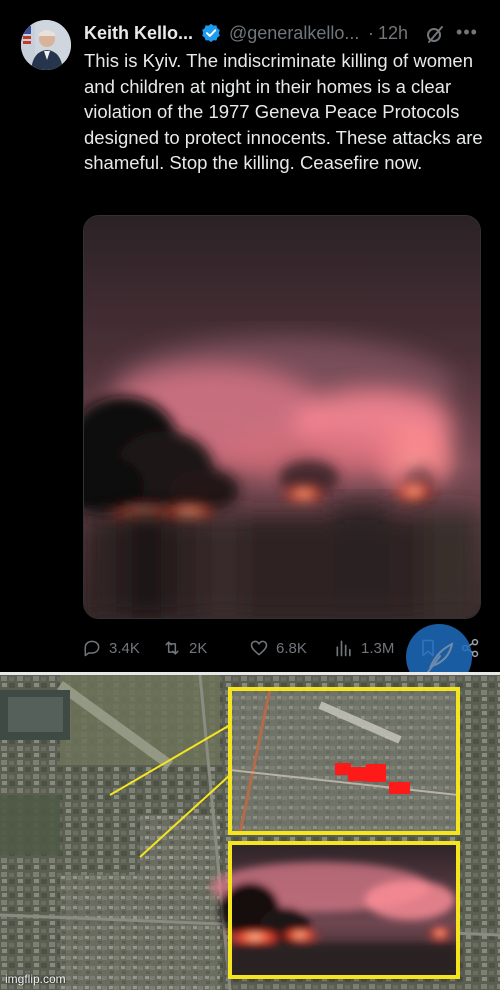  Describe the element at coordinates (172, 648) in the screenshot. I see `retweet-icon` at that location.